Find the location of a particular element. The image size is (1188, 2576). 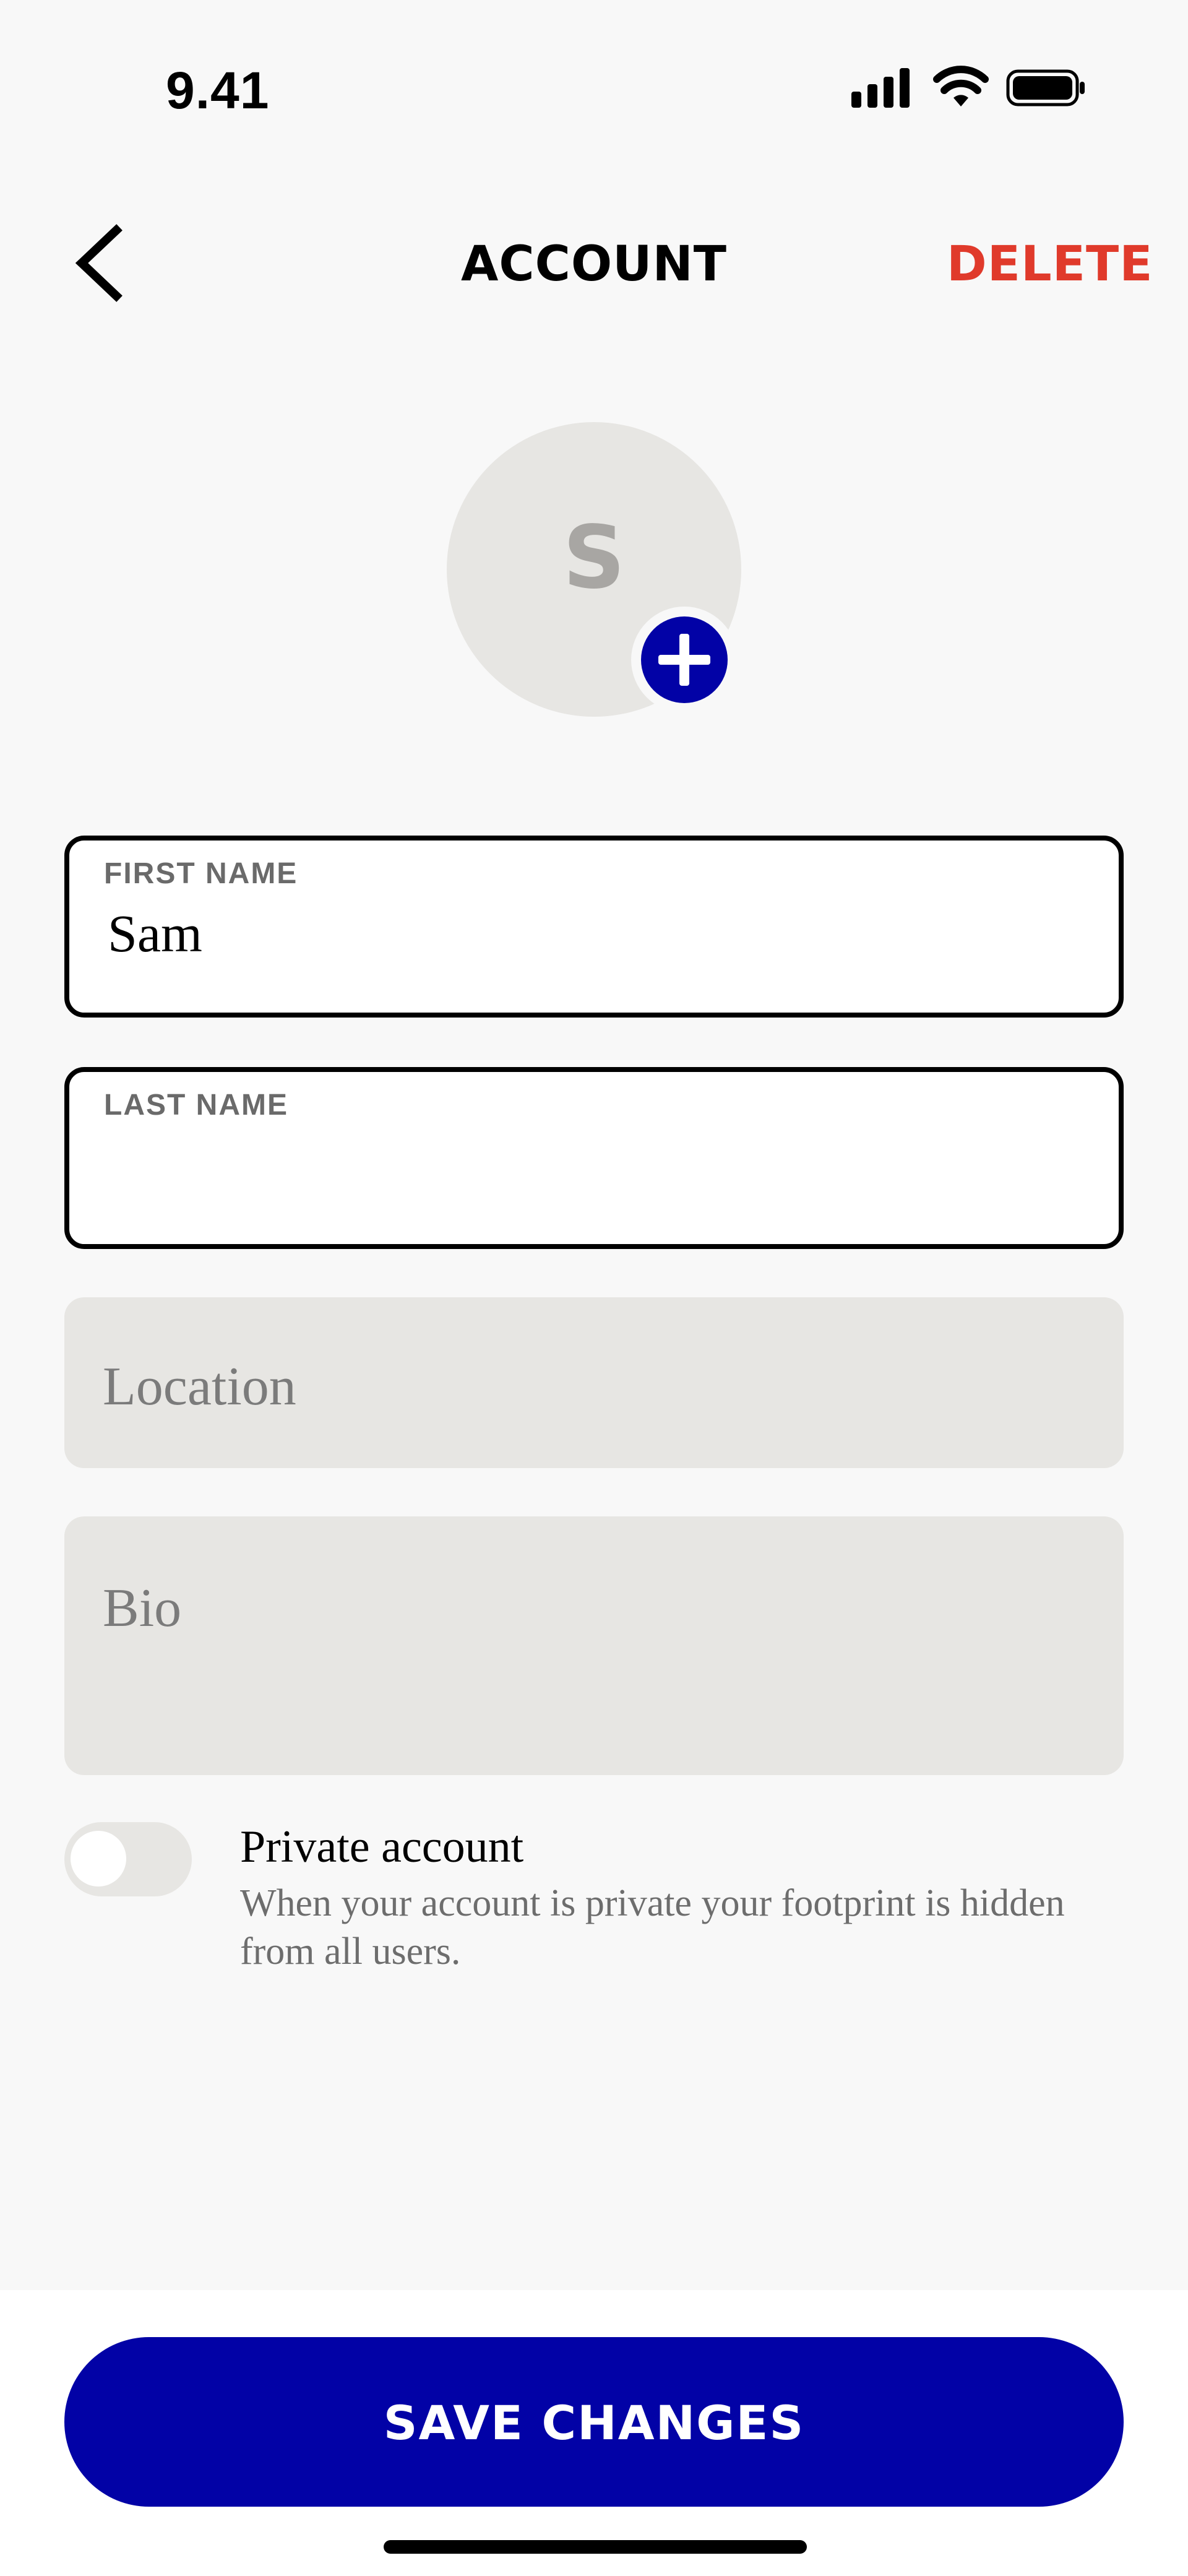

avatar-initial: S is located at coordinates (594, 558).